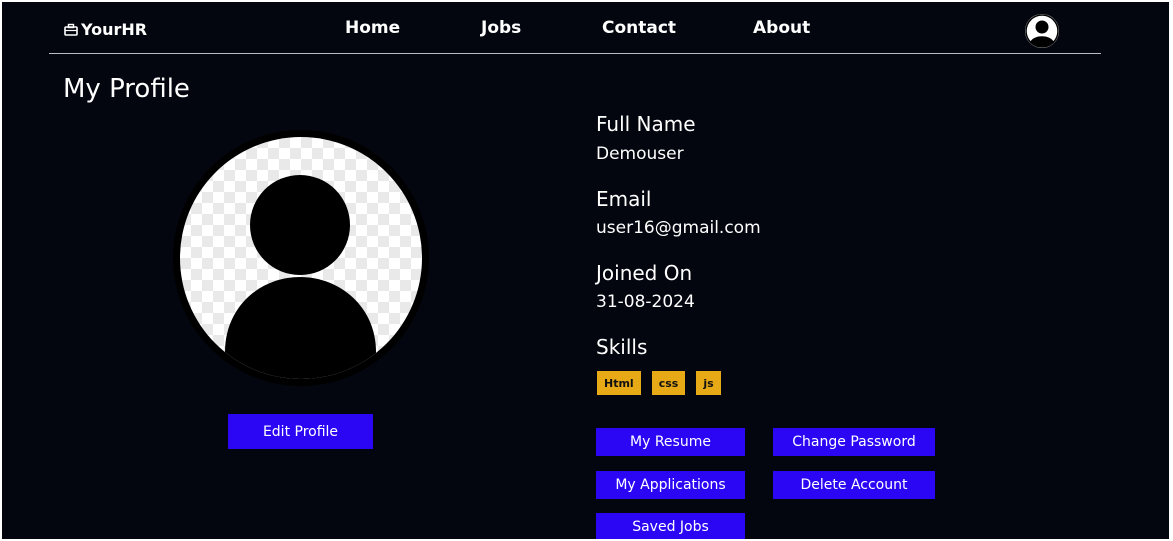  Describe the element at coordinates (670, 485) in the screenshot. I see `my-applications-button: My Applications` at that location.